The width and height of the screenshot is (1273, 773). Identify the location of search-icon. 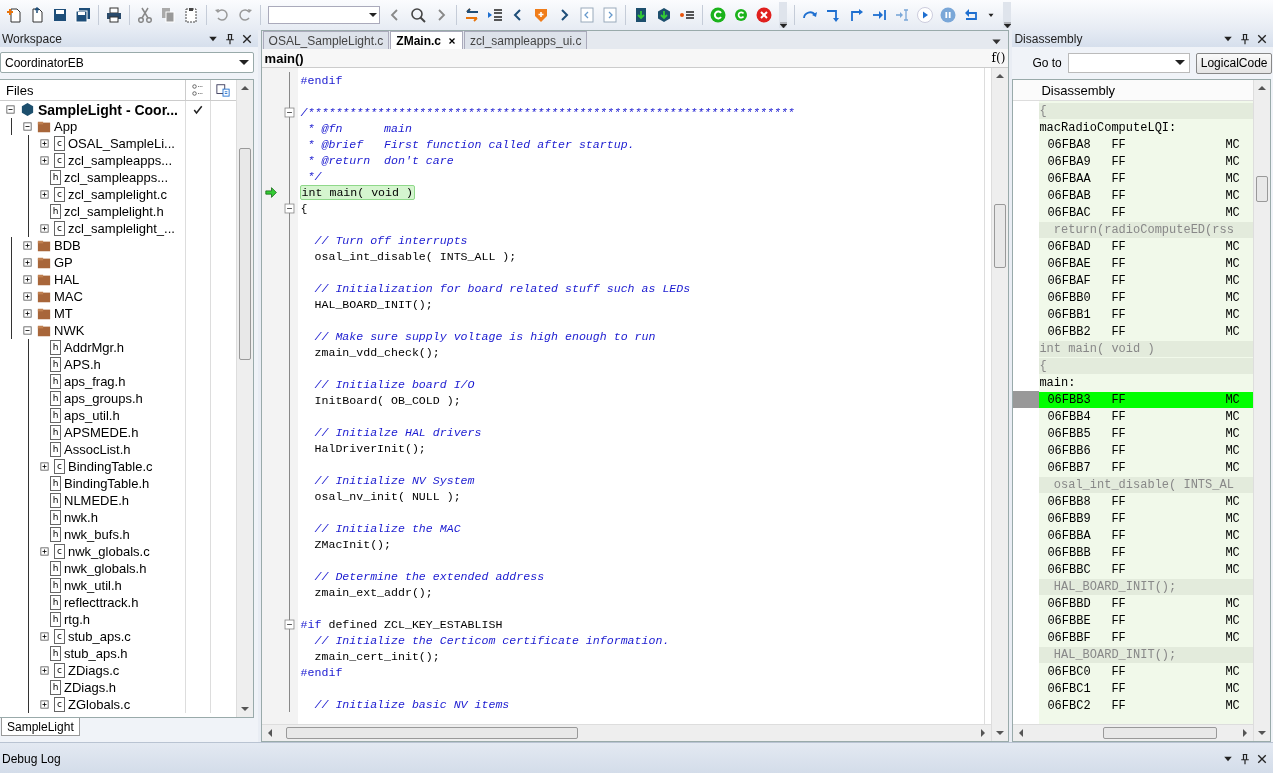
(418, 15).